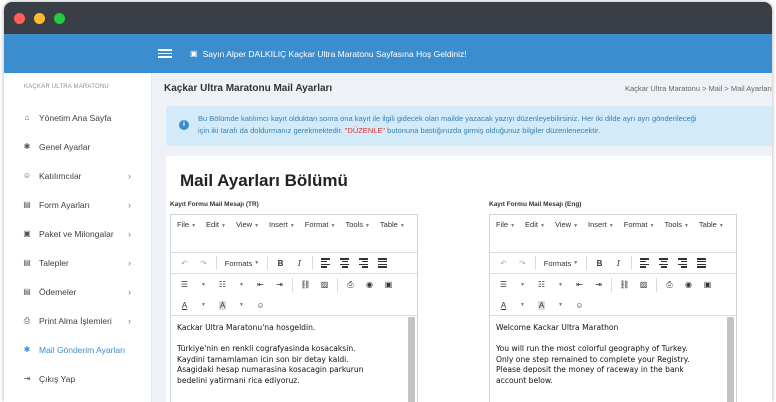  What do you see at coordinates (535, 204) in the screenshot?
I see `editor-label: Kayıt Formu Mail Mesajı (Eng)` at bounding box center [535, 204].